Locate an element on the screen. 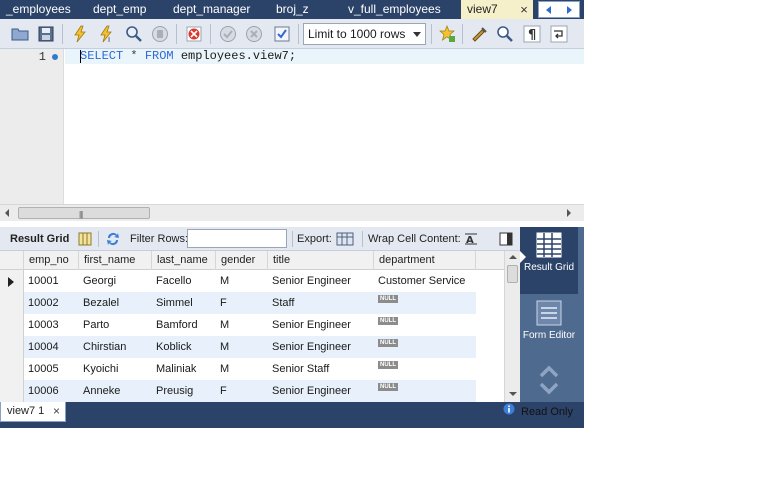 The image size is (768, 480). info-icon is located at coordinates (509, 412).